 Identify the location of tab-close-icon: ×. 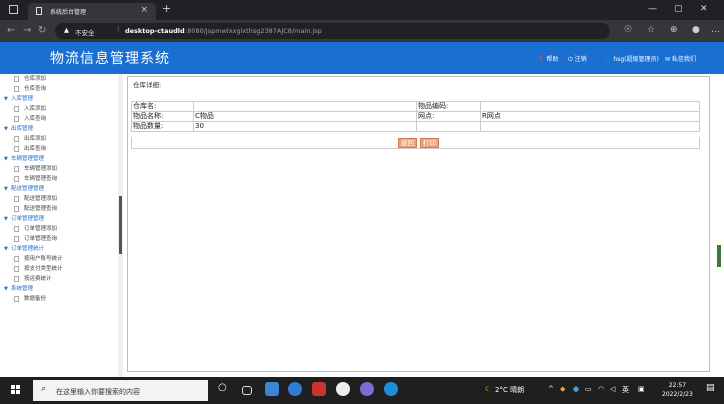
(144, 10).